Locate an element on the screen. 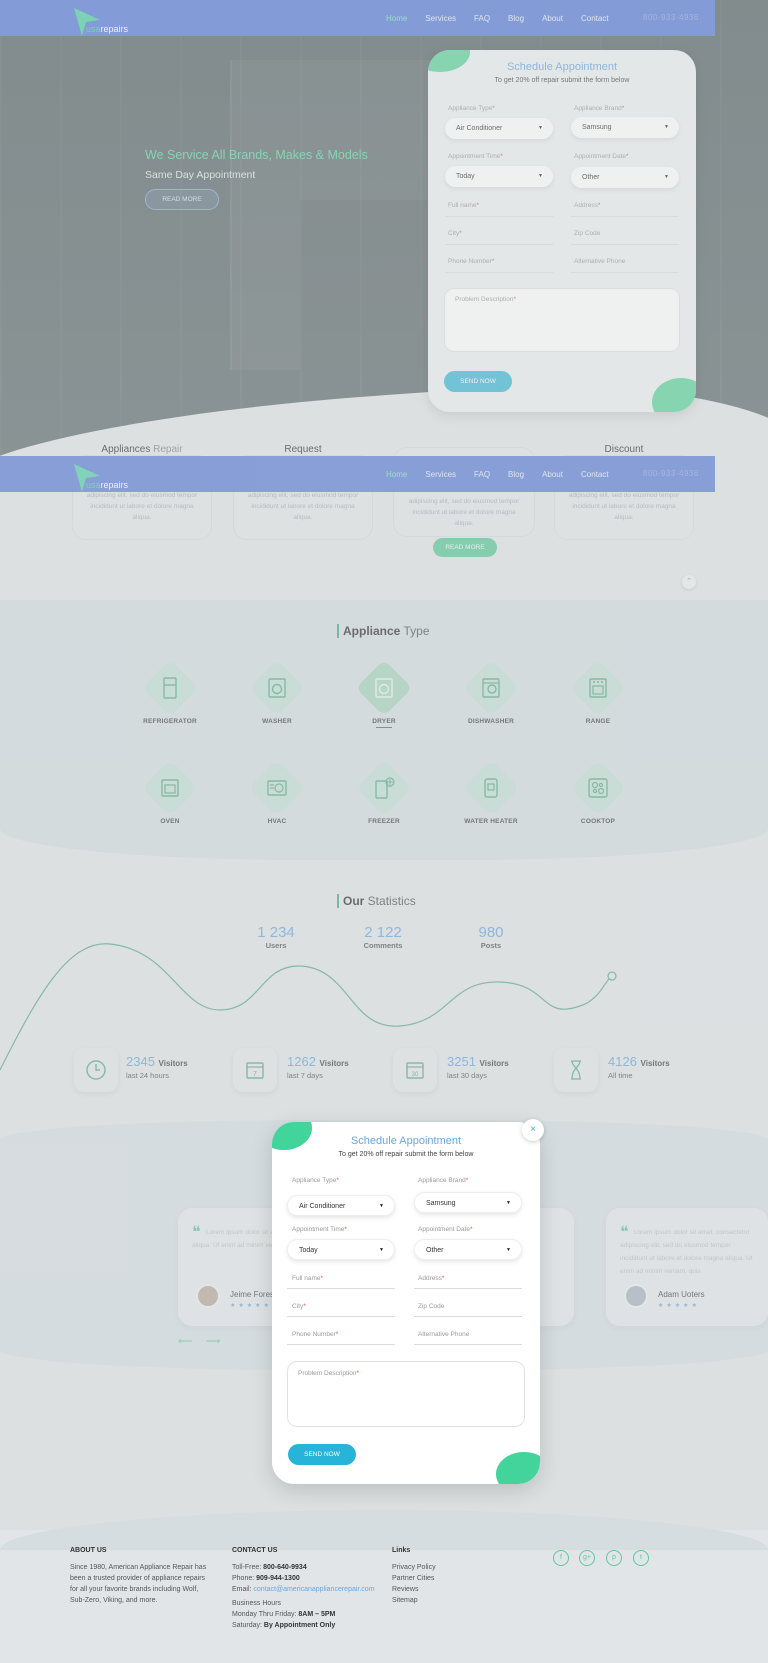 The width and height of the screenshot is (768, 1663). appointment-time-label: Appointment Time* is located at coordinates (319, 1229).